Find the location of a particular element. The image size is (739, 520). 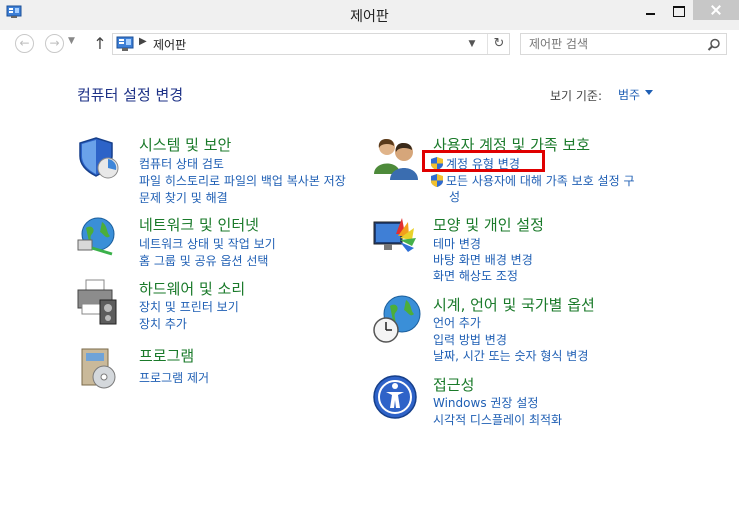

link-family-safety-wrap: 성 is located at coordinates (454, 196).